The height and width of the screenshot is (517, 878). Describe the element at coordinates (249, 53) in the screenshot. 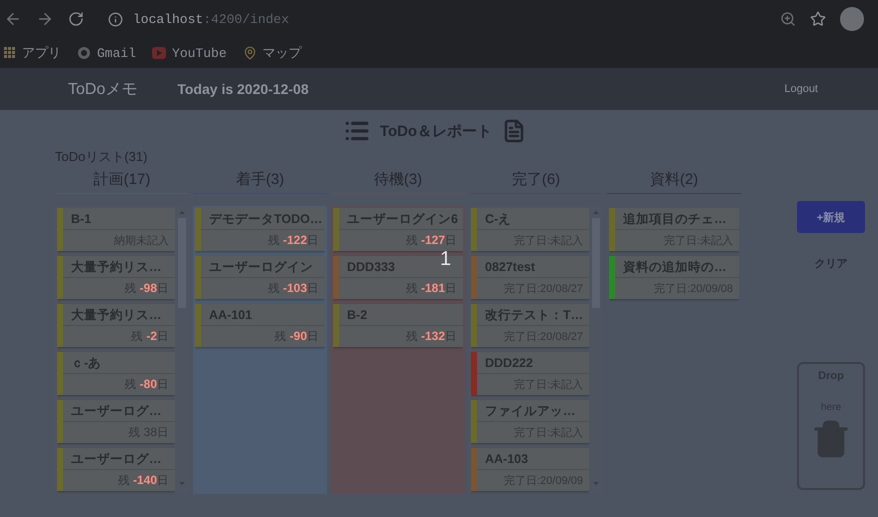

I see `map-pin-icon` at that location.